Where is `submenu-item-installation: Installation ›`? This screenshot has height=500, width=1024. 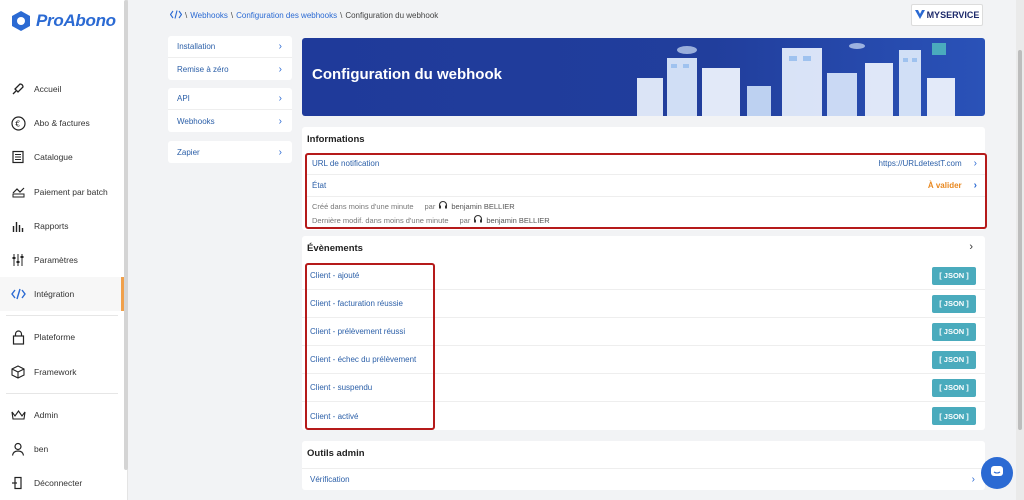 submenu-item-installation: Installation › is located at coordinates (230, 47).